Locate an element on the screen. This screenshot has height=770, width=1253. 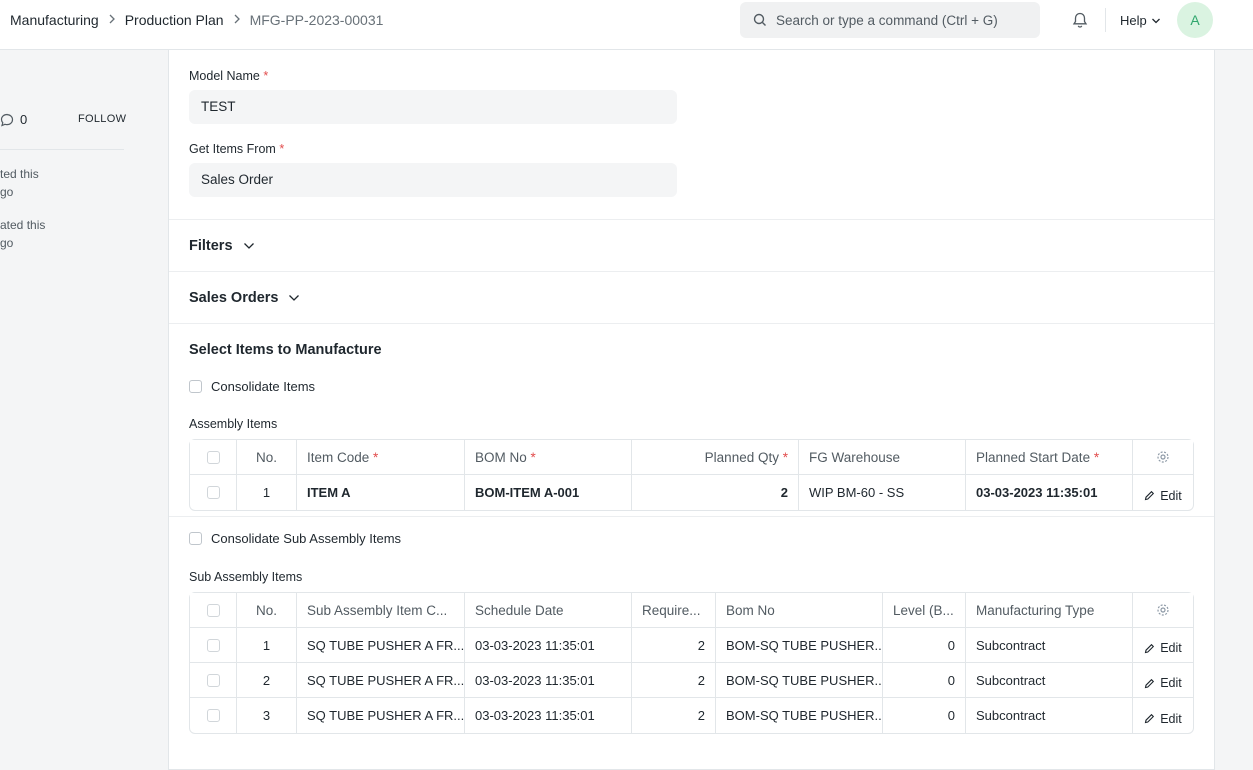
filters-section-title: Filters is located at coordinates (211, 246).